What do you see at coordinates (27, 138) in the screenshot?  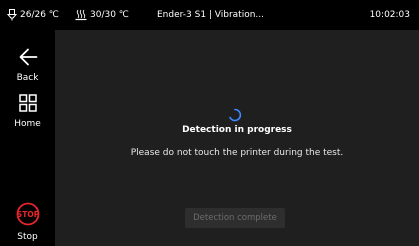 I see `sidebar: Back Home STOP Stop` at bounding box center [27, 138].